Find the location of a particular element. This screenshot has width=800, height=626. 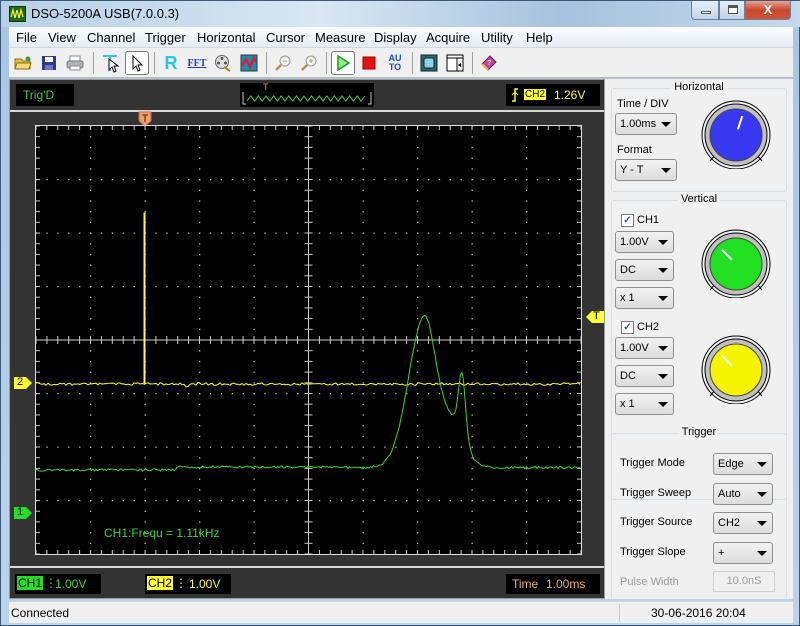

menu-cursor: Cursor is located at coordinates (285, 37).